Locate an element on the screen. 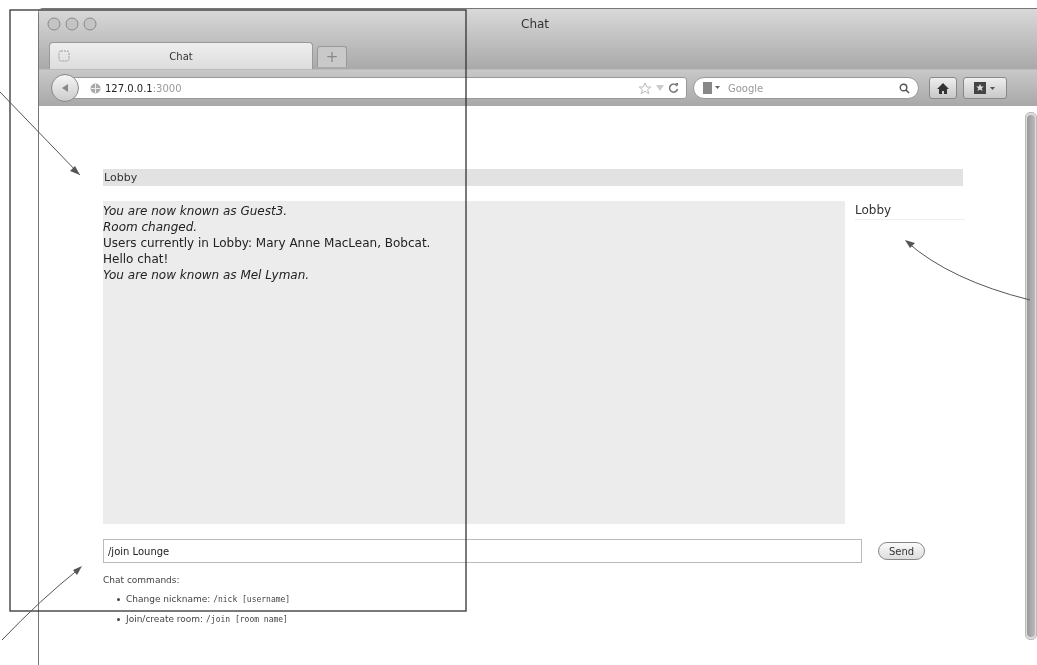 The height and width of the screenshot is (665, 1037). window-title: Chat is located at coordinates (535, 24).